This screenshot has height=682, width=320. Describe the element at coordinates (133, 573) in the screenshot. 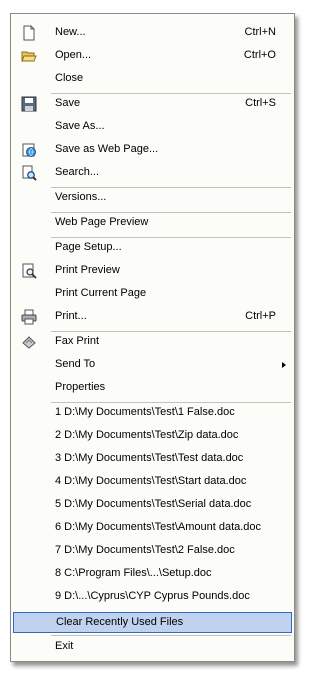

I see `recent-file-label: 8 C:\Program Files\...\Setup.doc` at that location.